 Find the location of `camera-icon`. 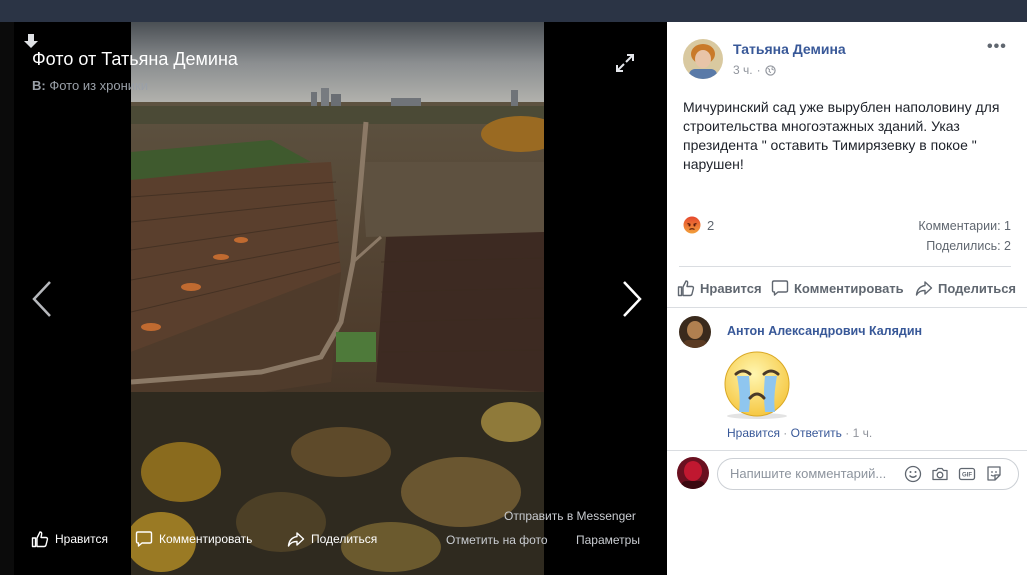

camera-icon is located at coordinates (940, 474).